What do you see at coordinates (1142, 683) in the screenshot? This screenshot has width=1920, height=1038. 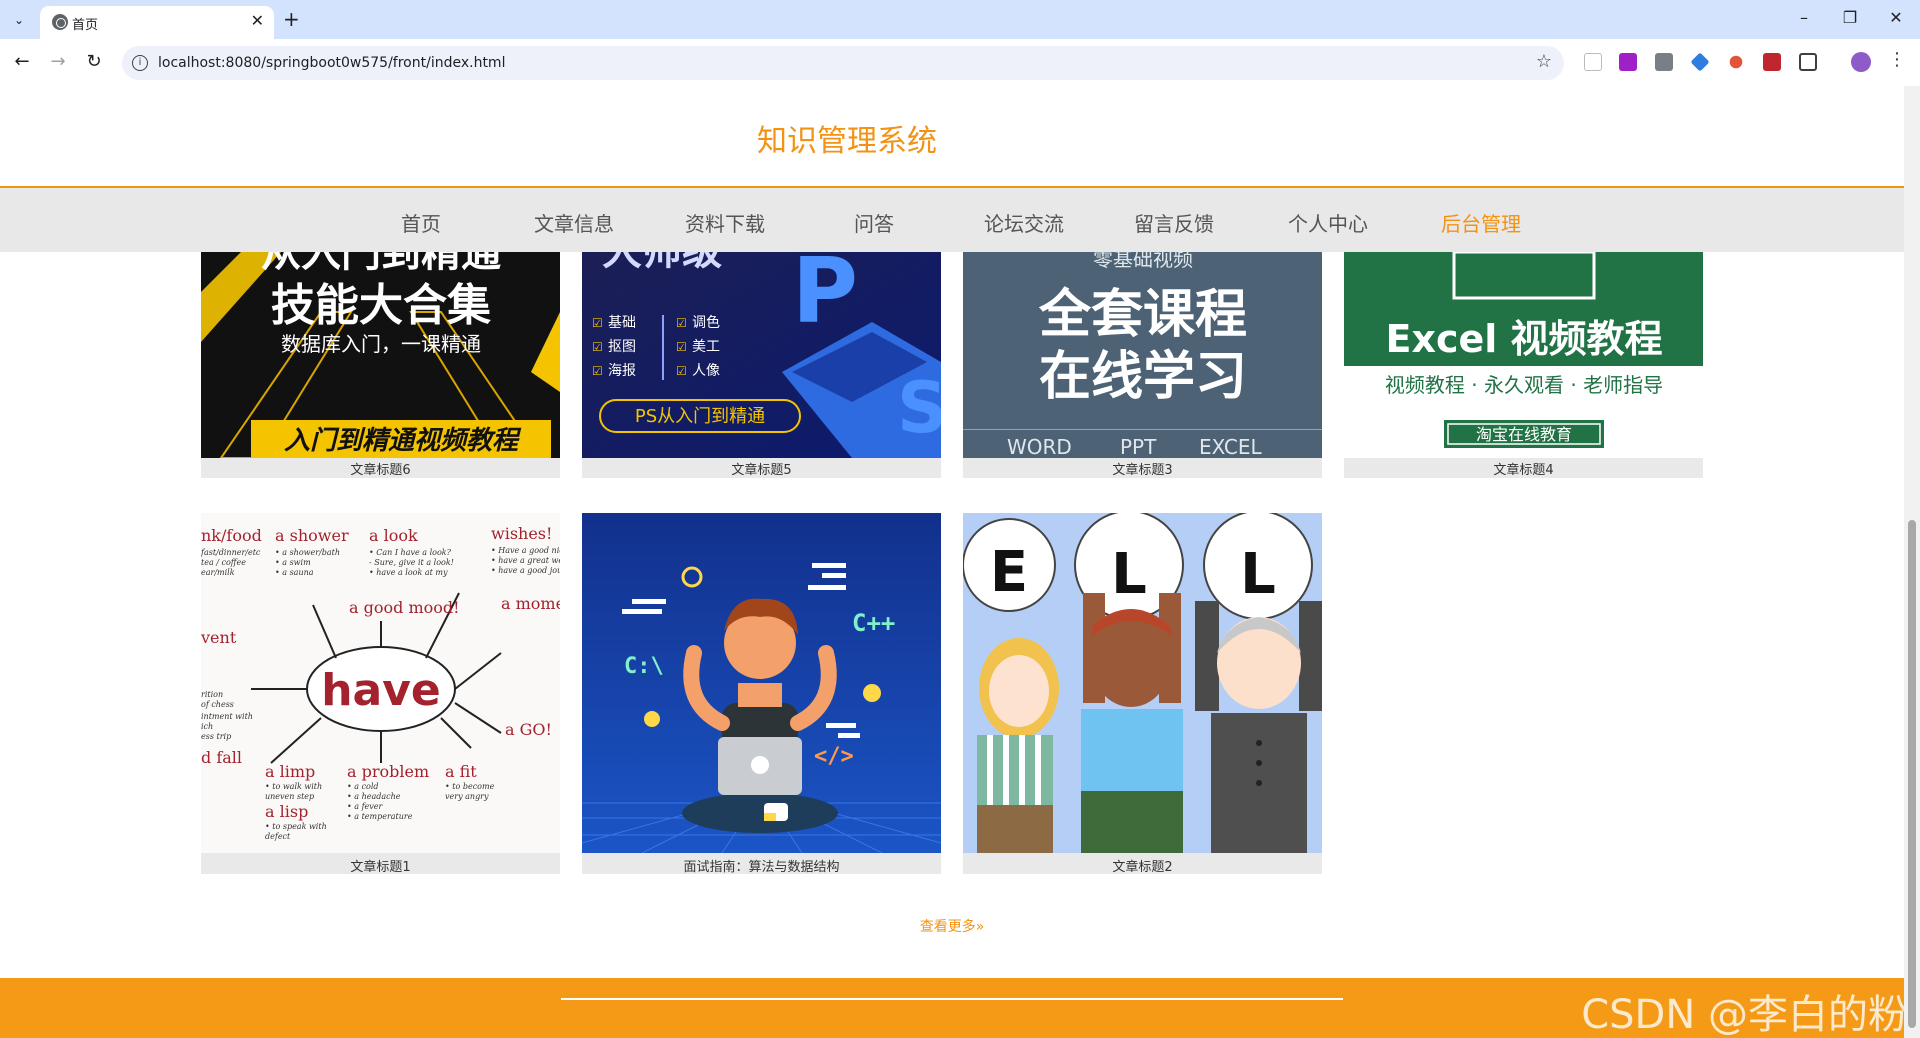 I see `article-image: E L L` at bounding box center [1142, 683].